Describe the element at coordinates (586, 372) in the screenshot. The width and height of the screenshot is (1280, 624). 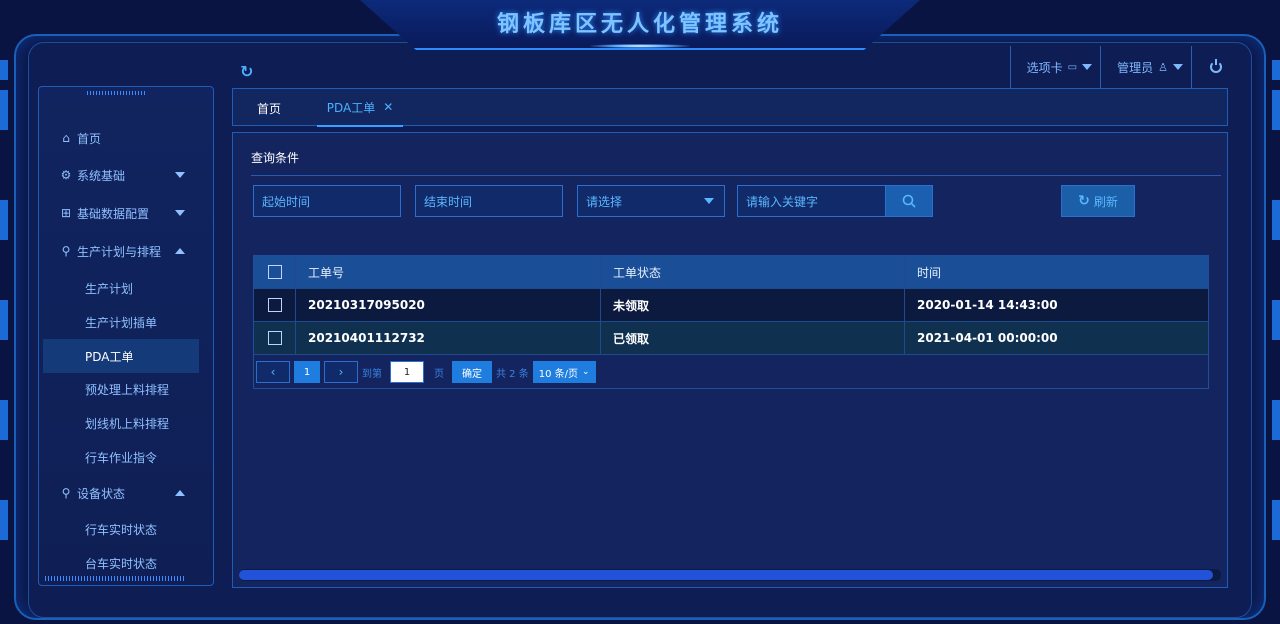
I see `chevron-down-icon: ⌄` at that location.